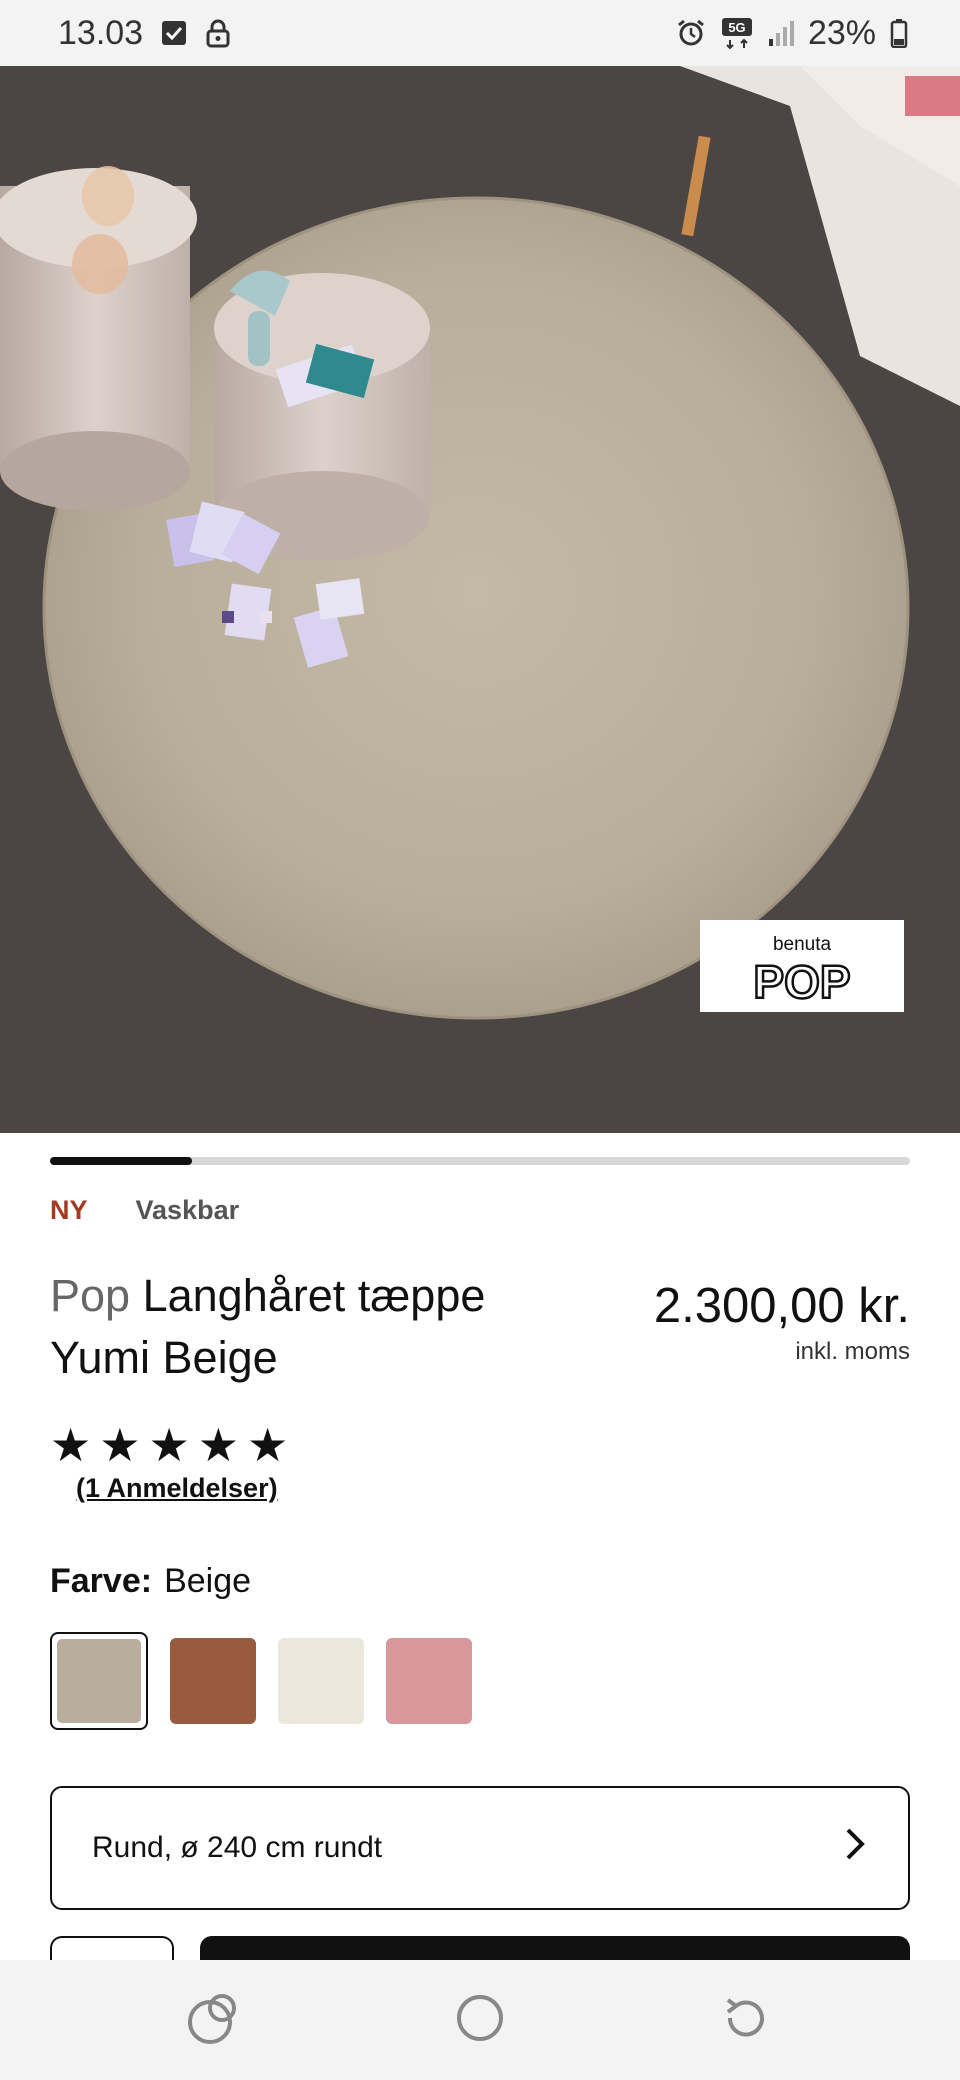  What do you see at coordinates (187, 1210) in the screenshot?
I see `washable-badge: Vaskbar` at bounding box center [187, 1210].